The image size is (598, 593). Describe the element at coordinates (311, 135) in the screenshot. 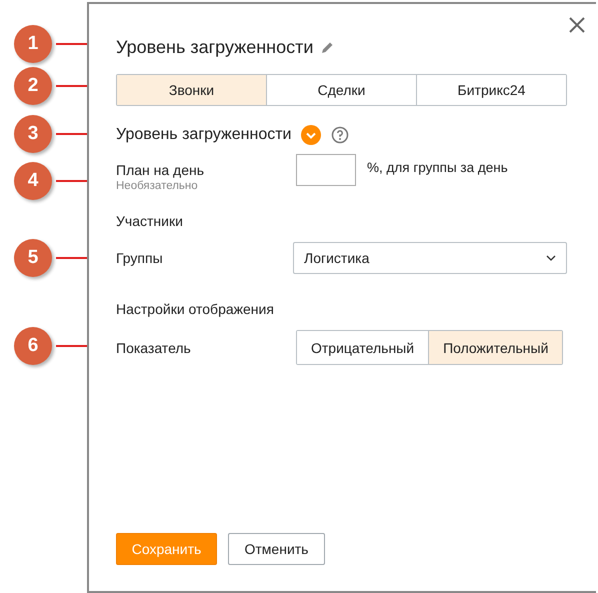

I see `expand-icon` at that location.